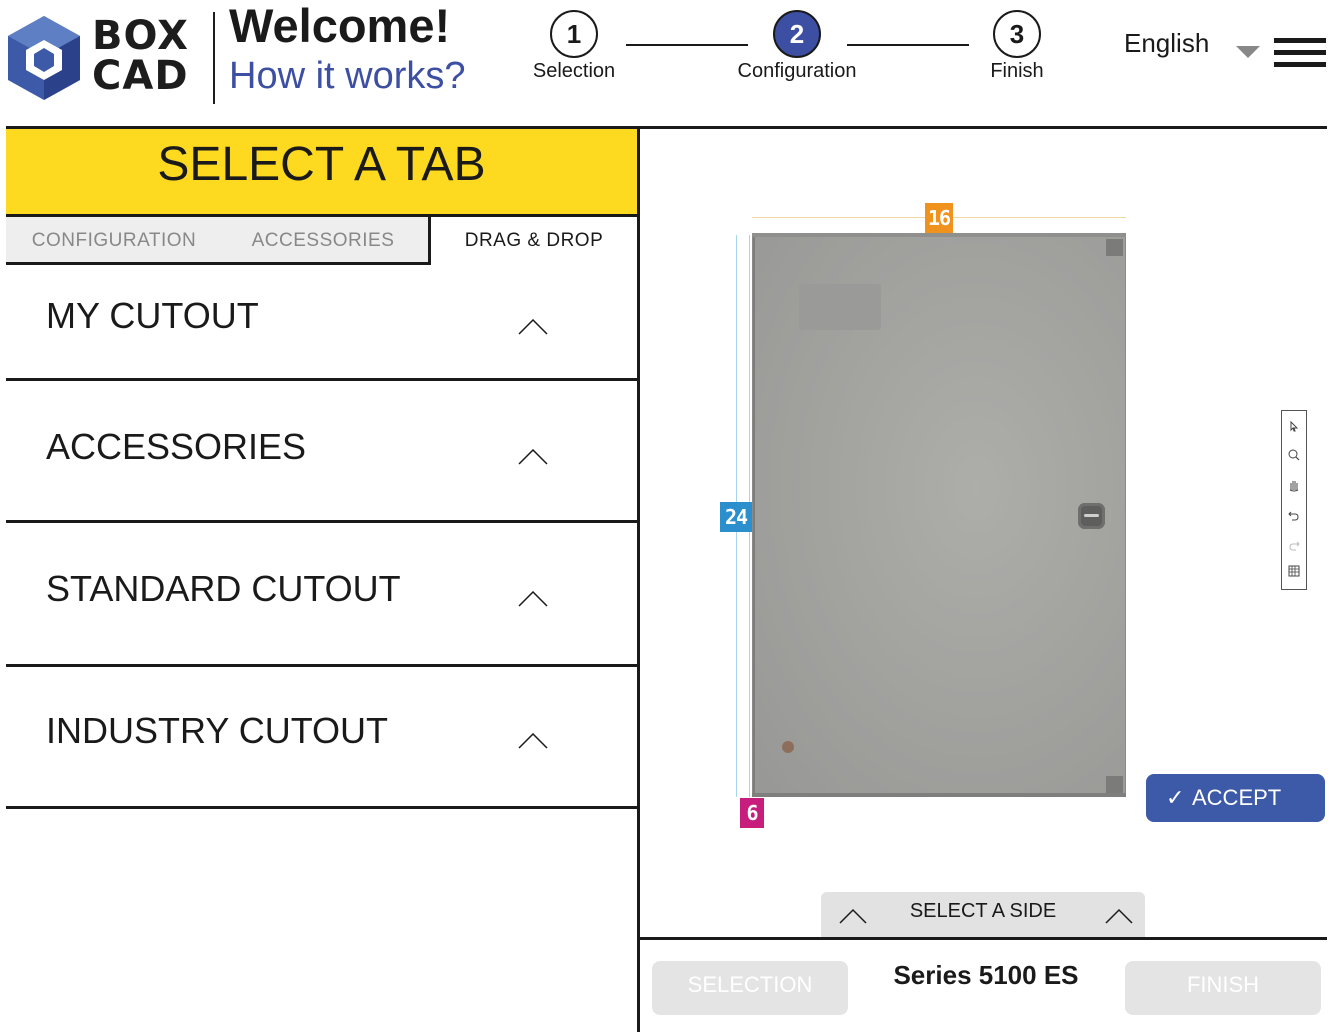 The width and height of the screenshot is (1333, 1032). I want to click on step-label: Configuration, so click(797, 71).